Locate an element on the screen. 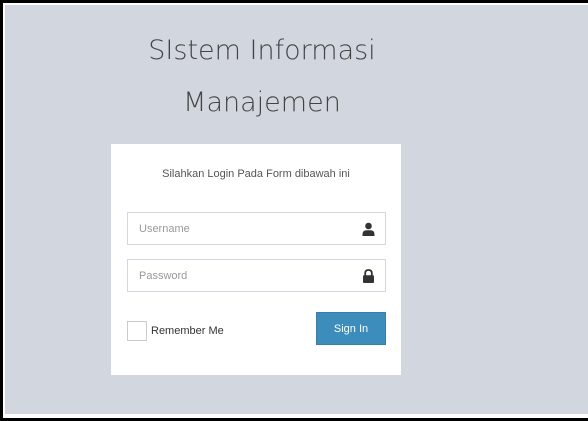 This screenshot has height=421, width=588. username-field is located at coordinates (256, 228).